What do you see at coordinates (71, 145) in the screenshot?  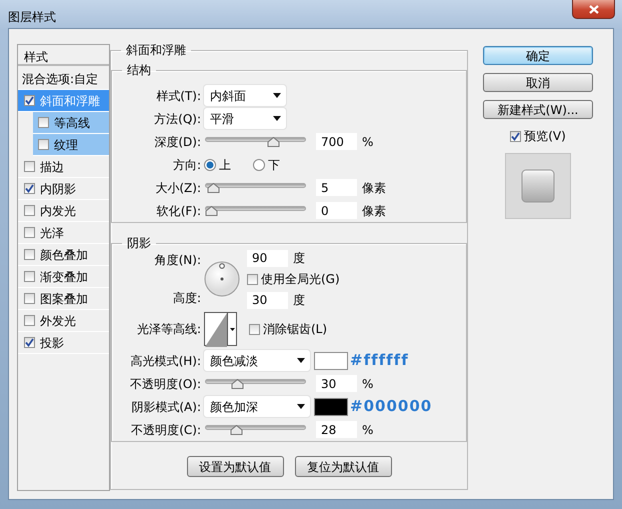 I see `sidebar-item: 纹理` at bounding box center [71, 145].